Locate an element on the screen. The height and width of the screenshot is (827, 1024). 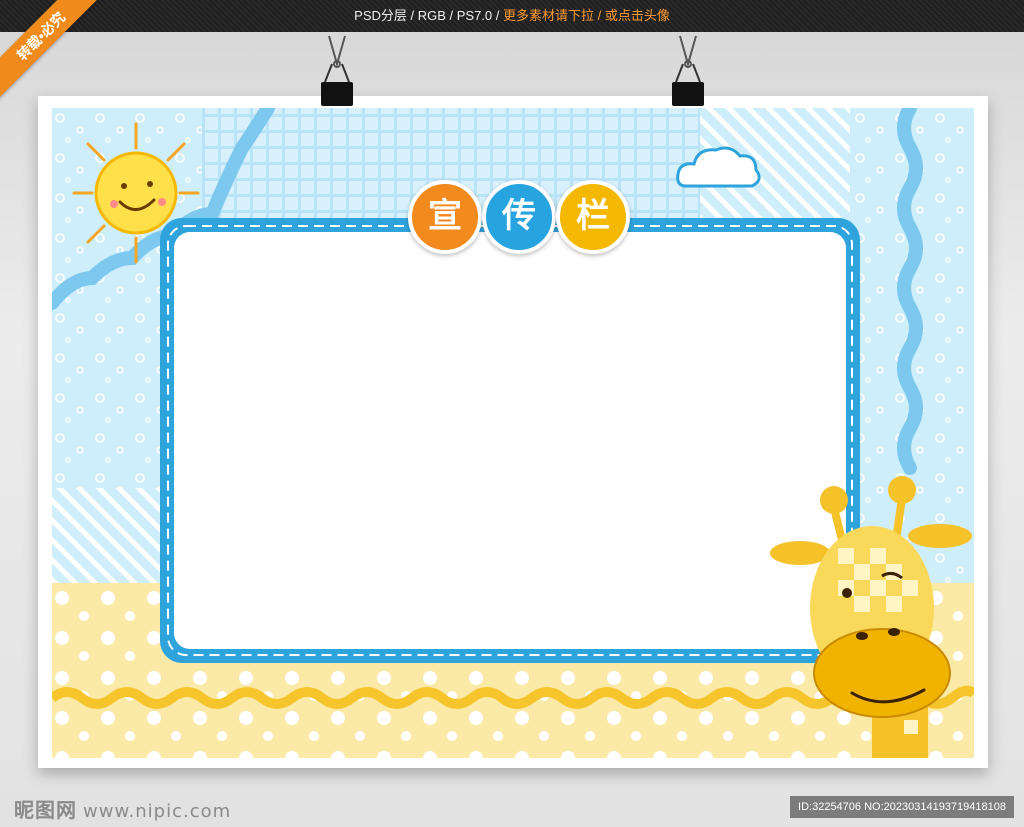
logo-text: 昵图网 is located at coordinates (45, 810).